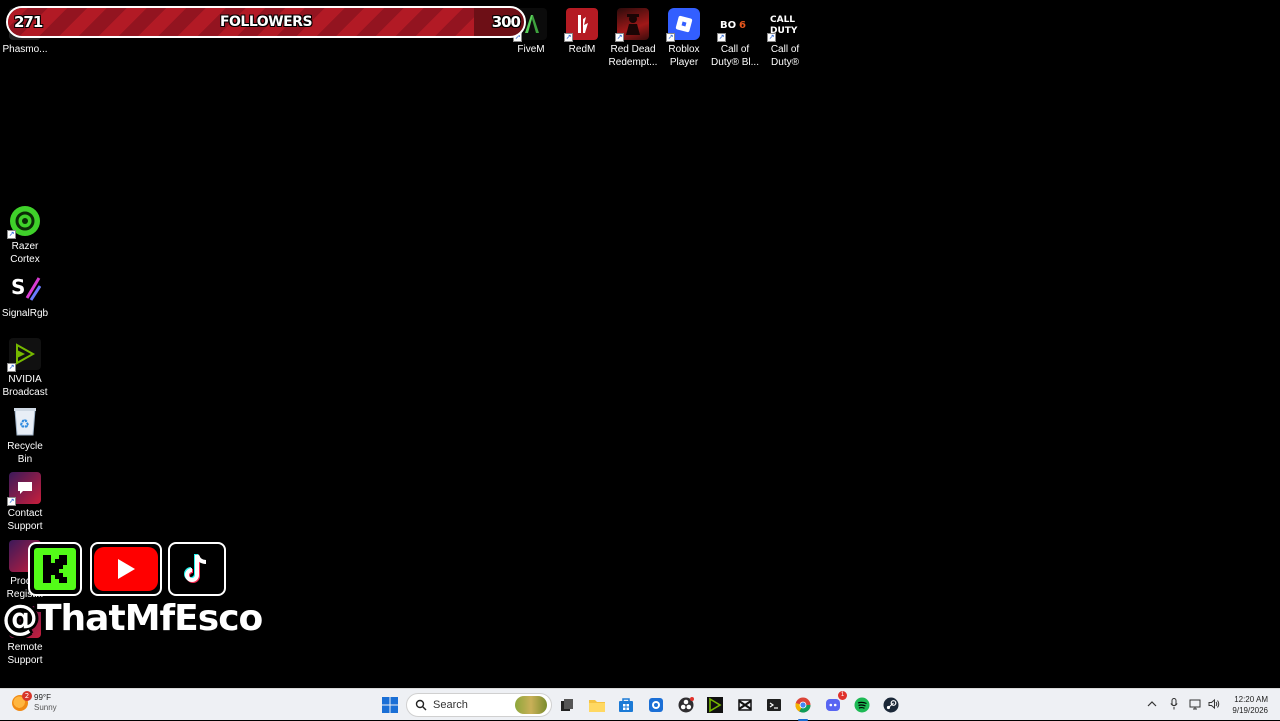  What do you see at coordinates (25, 313) in the screenshot?
I see `desktop-icon-label: SignalRgb` at bounding box center [25, 313].